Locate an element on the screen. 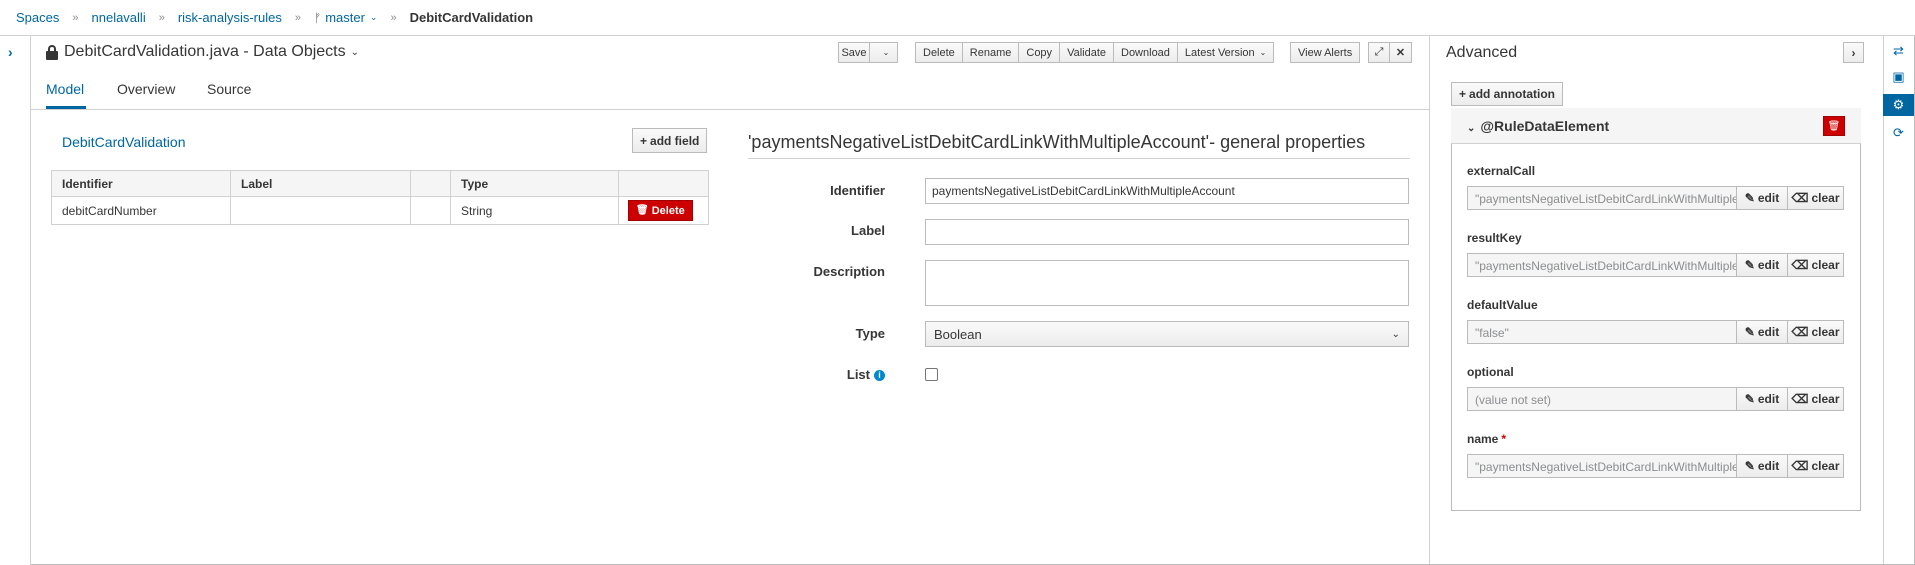  attribute-label-optional: optional is located at coordinates (1490, 372).